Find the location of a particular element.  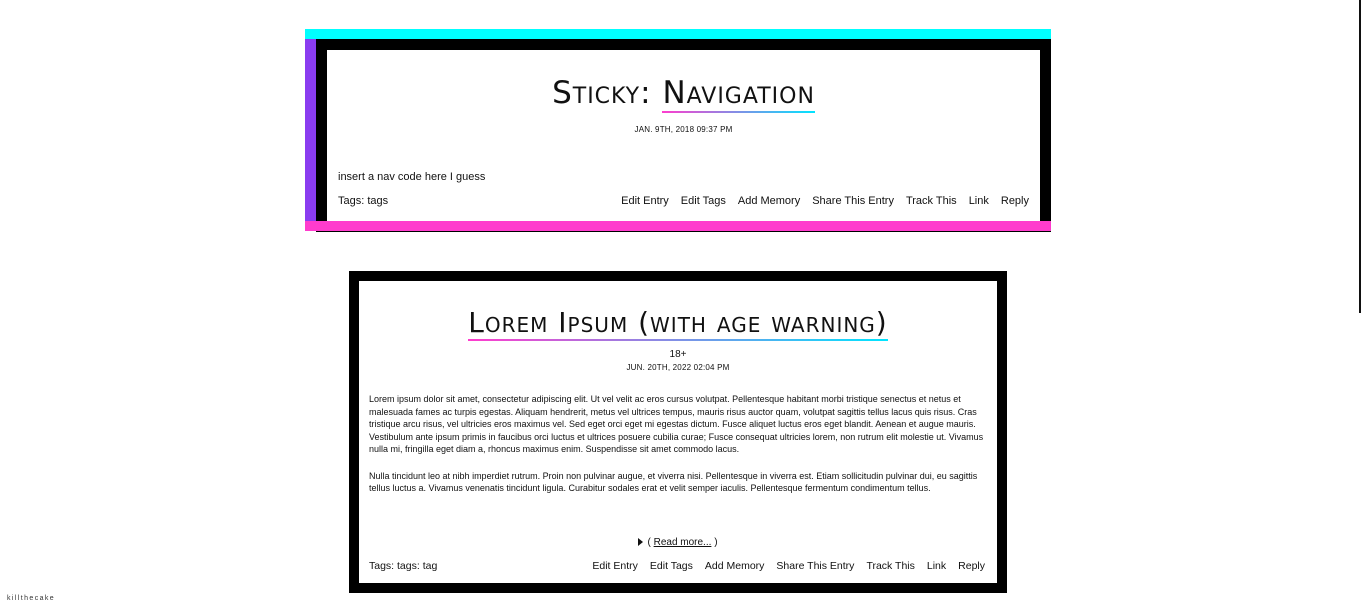

expand-triangle-icon is located at coordinates (641, 542).